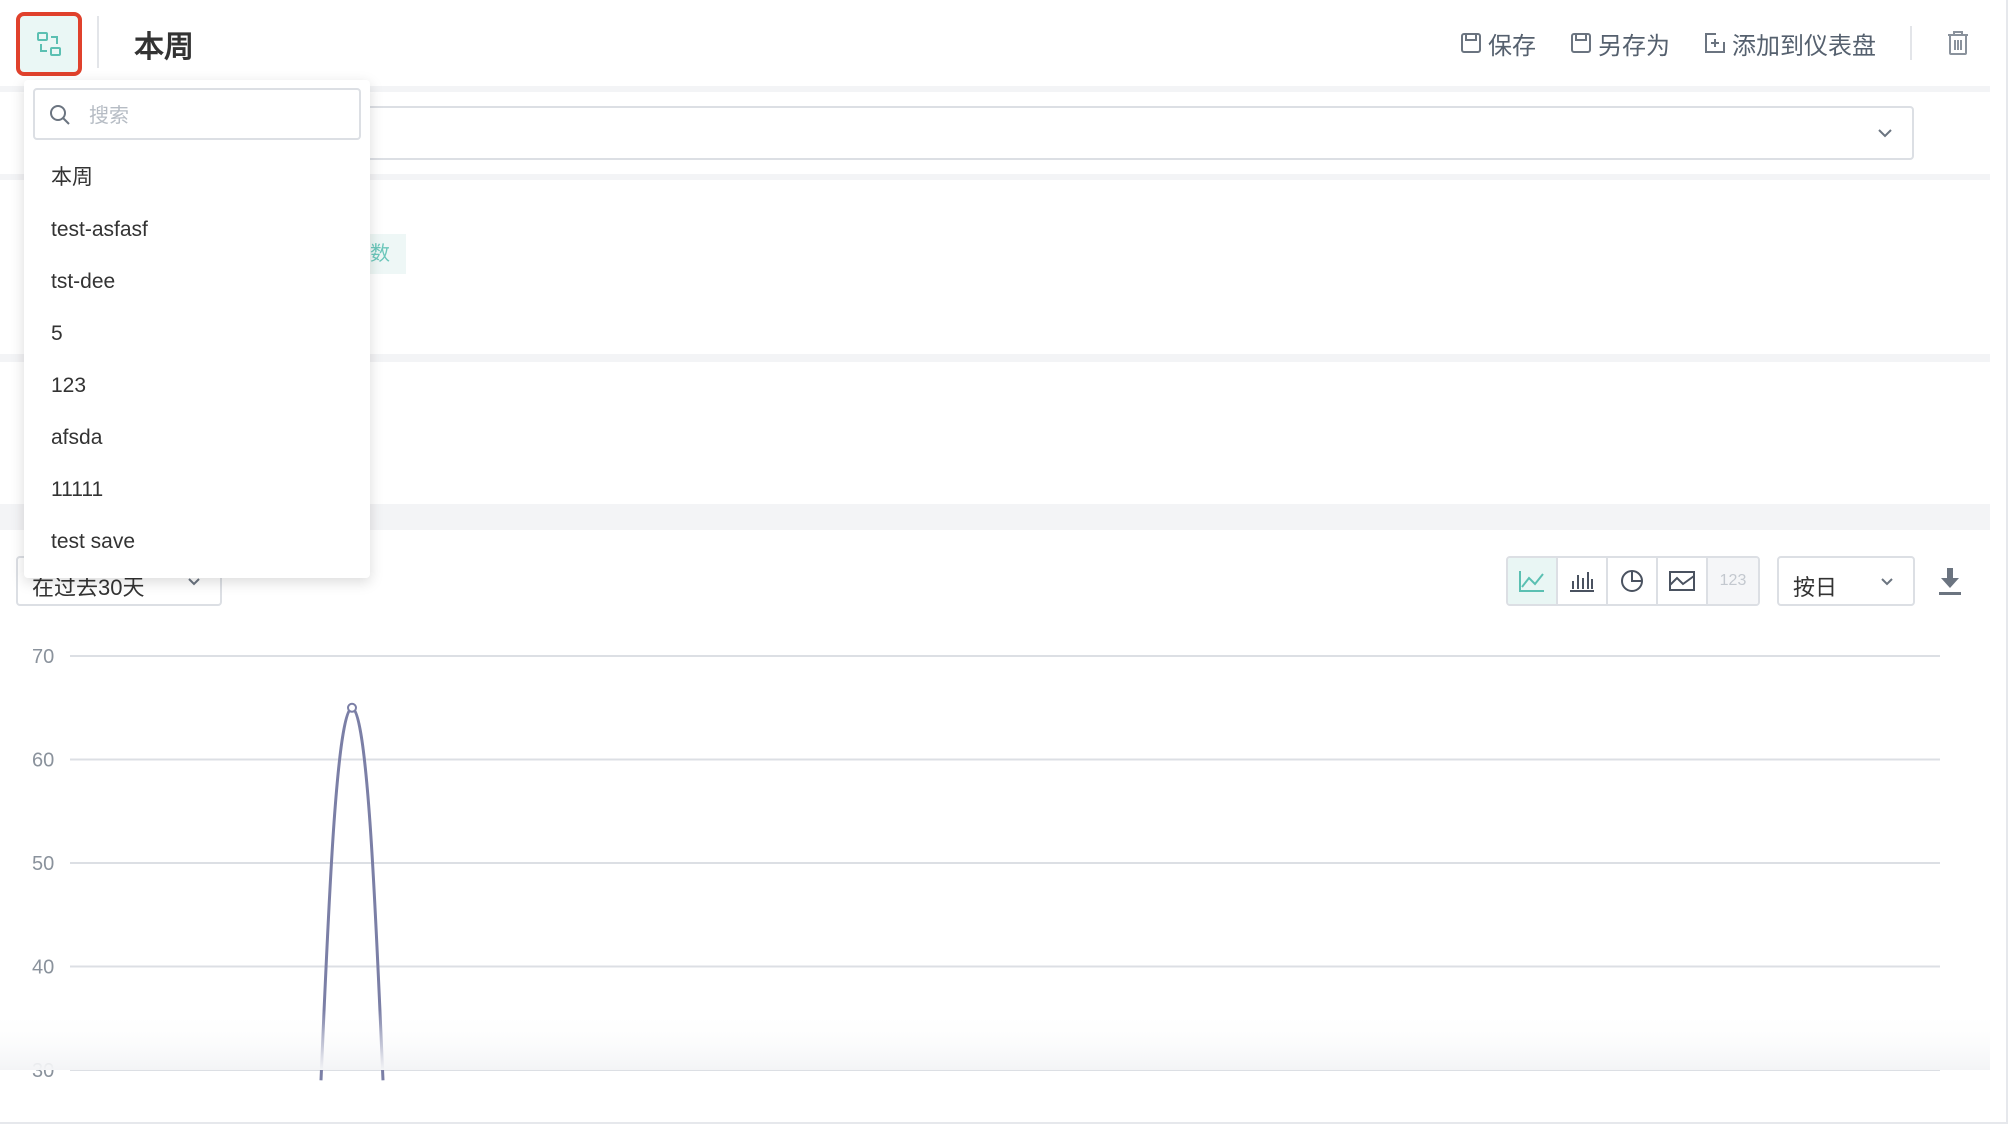 This screenshot has width=2008, height=1130. I want to click on bar-chart-button, so click(1583, 581).